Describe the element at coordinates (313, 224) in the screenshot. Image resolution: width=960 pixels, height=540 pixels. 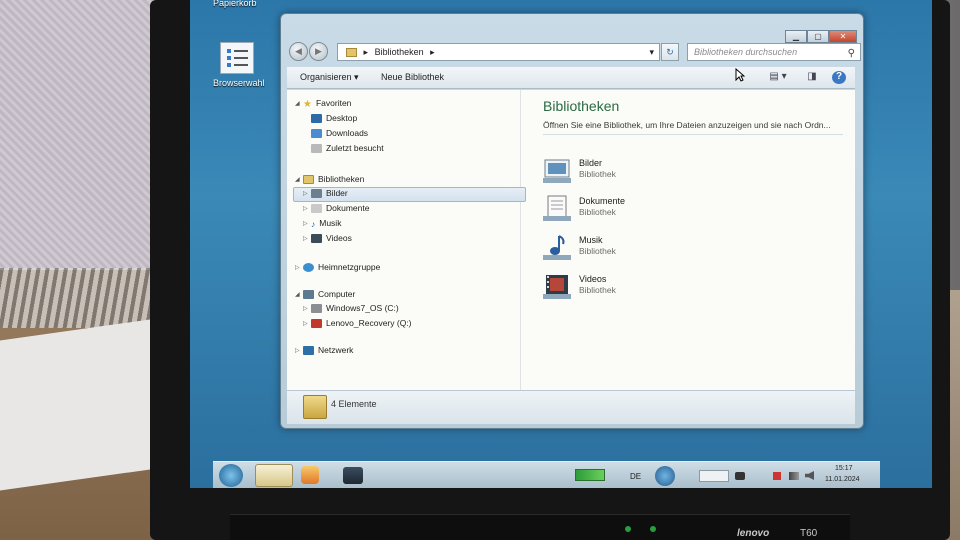
I see `music-note-icon: ♪` at that location.